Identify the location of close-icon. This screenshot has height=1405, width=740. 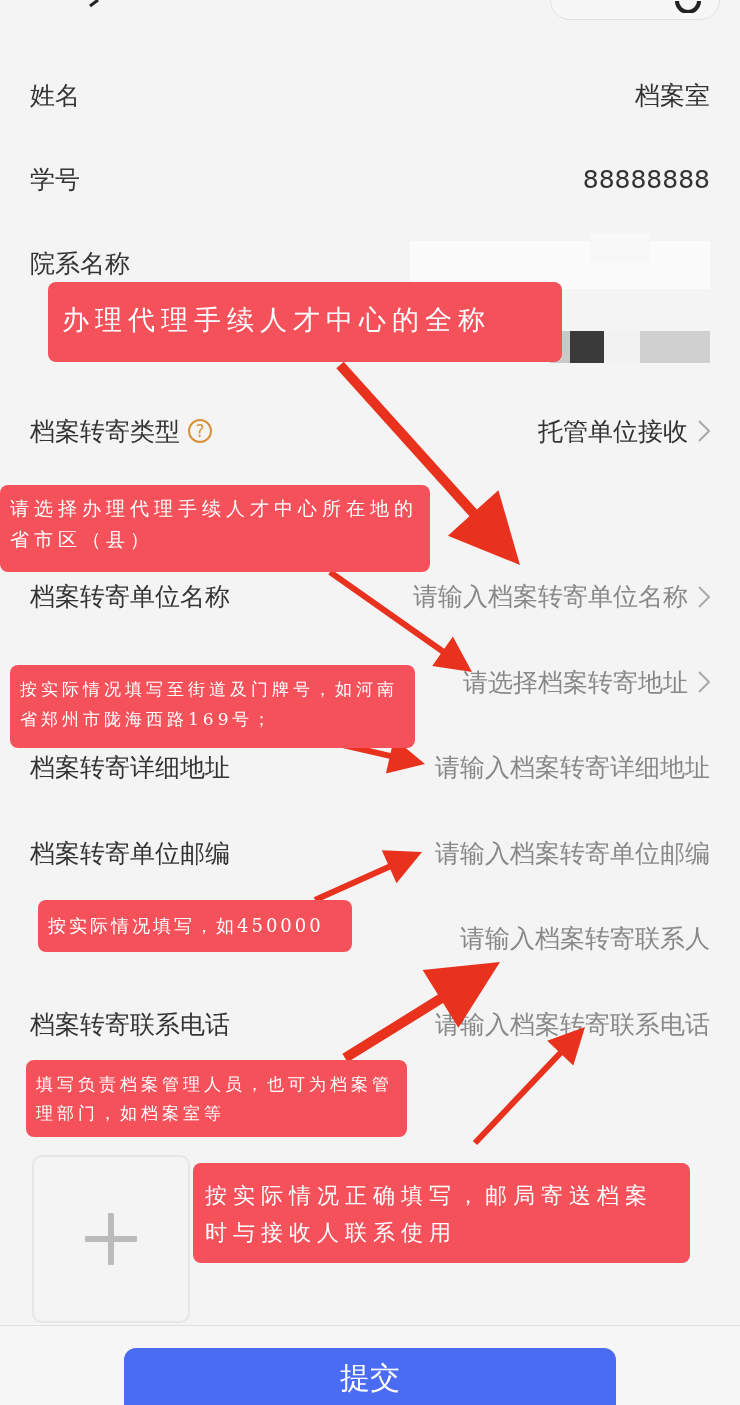
(688, 7).